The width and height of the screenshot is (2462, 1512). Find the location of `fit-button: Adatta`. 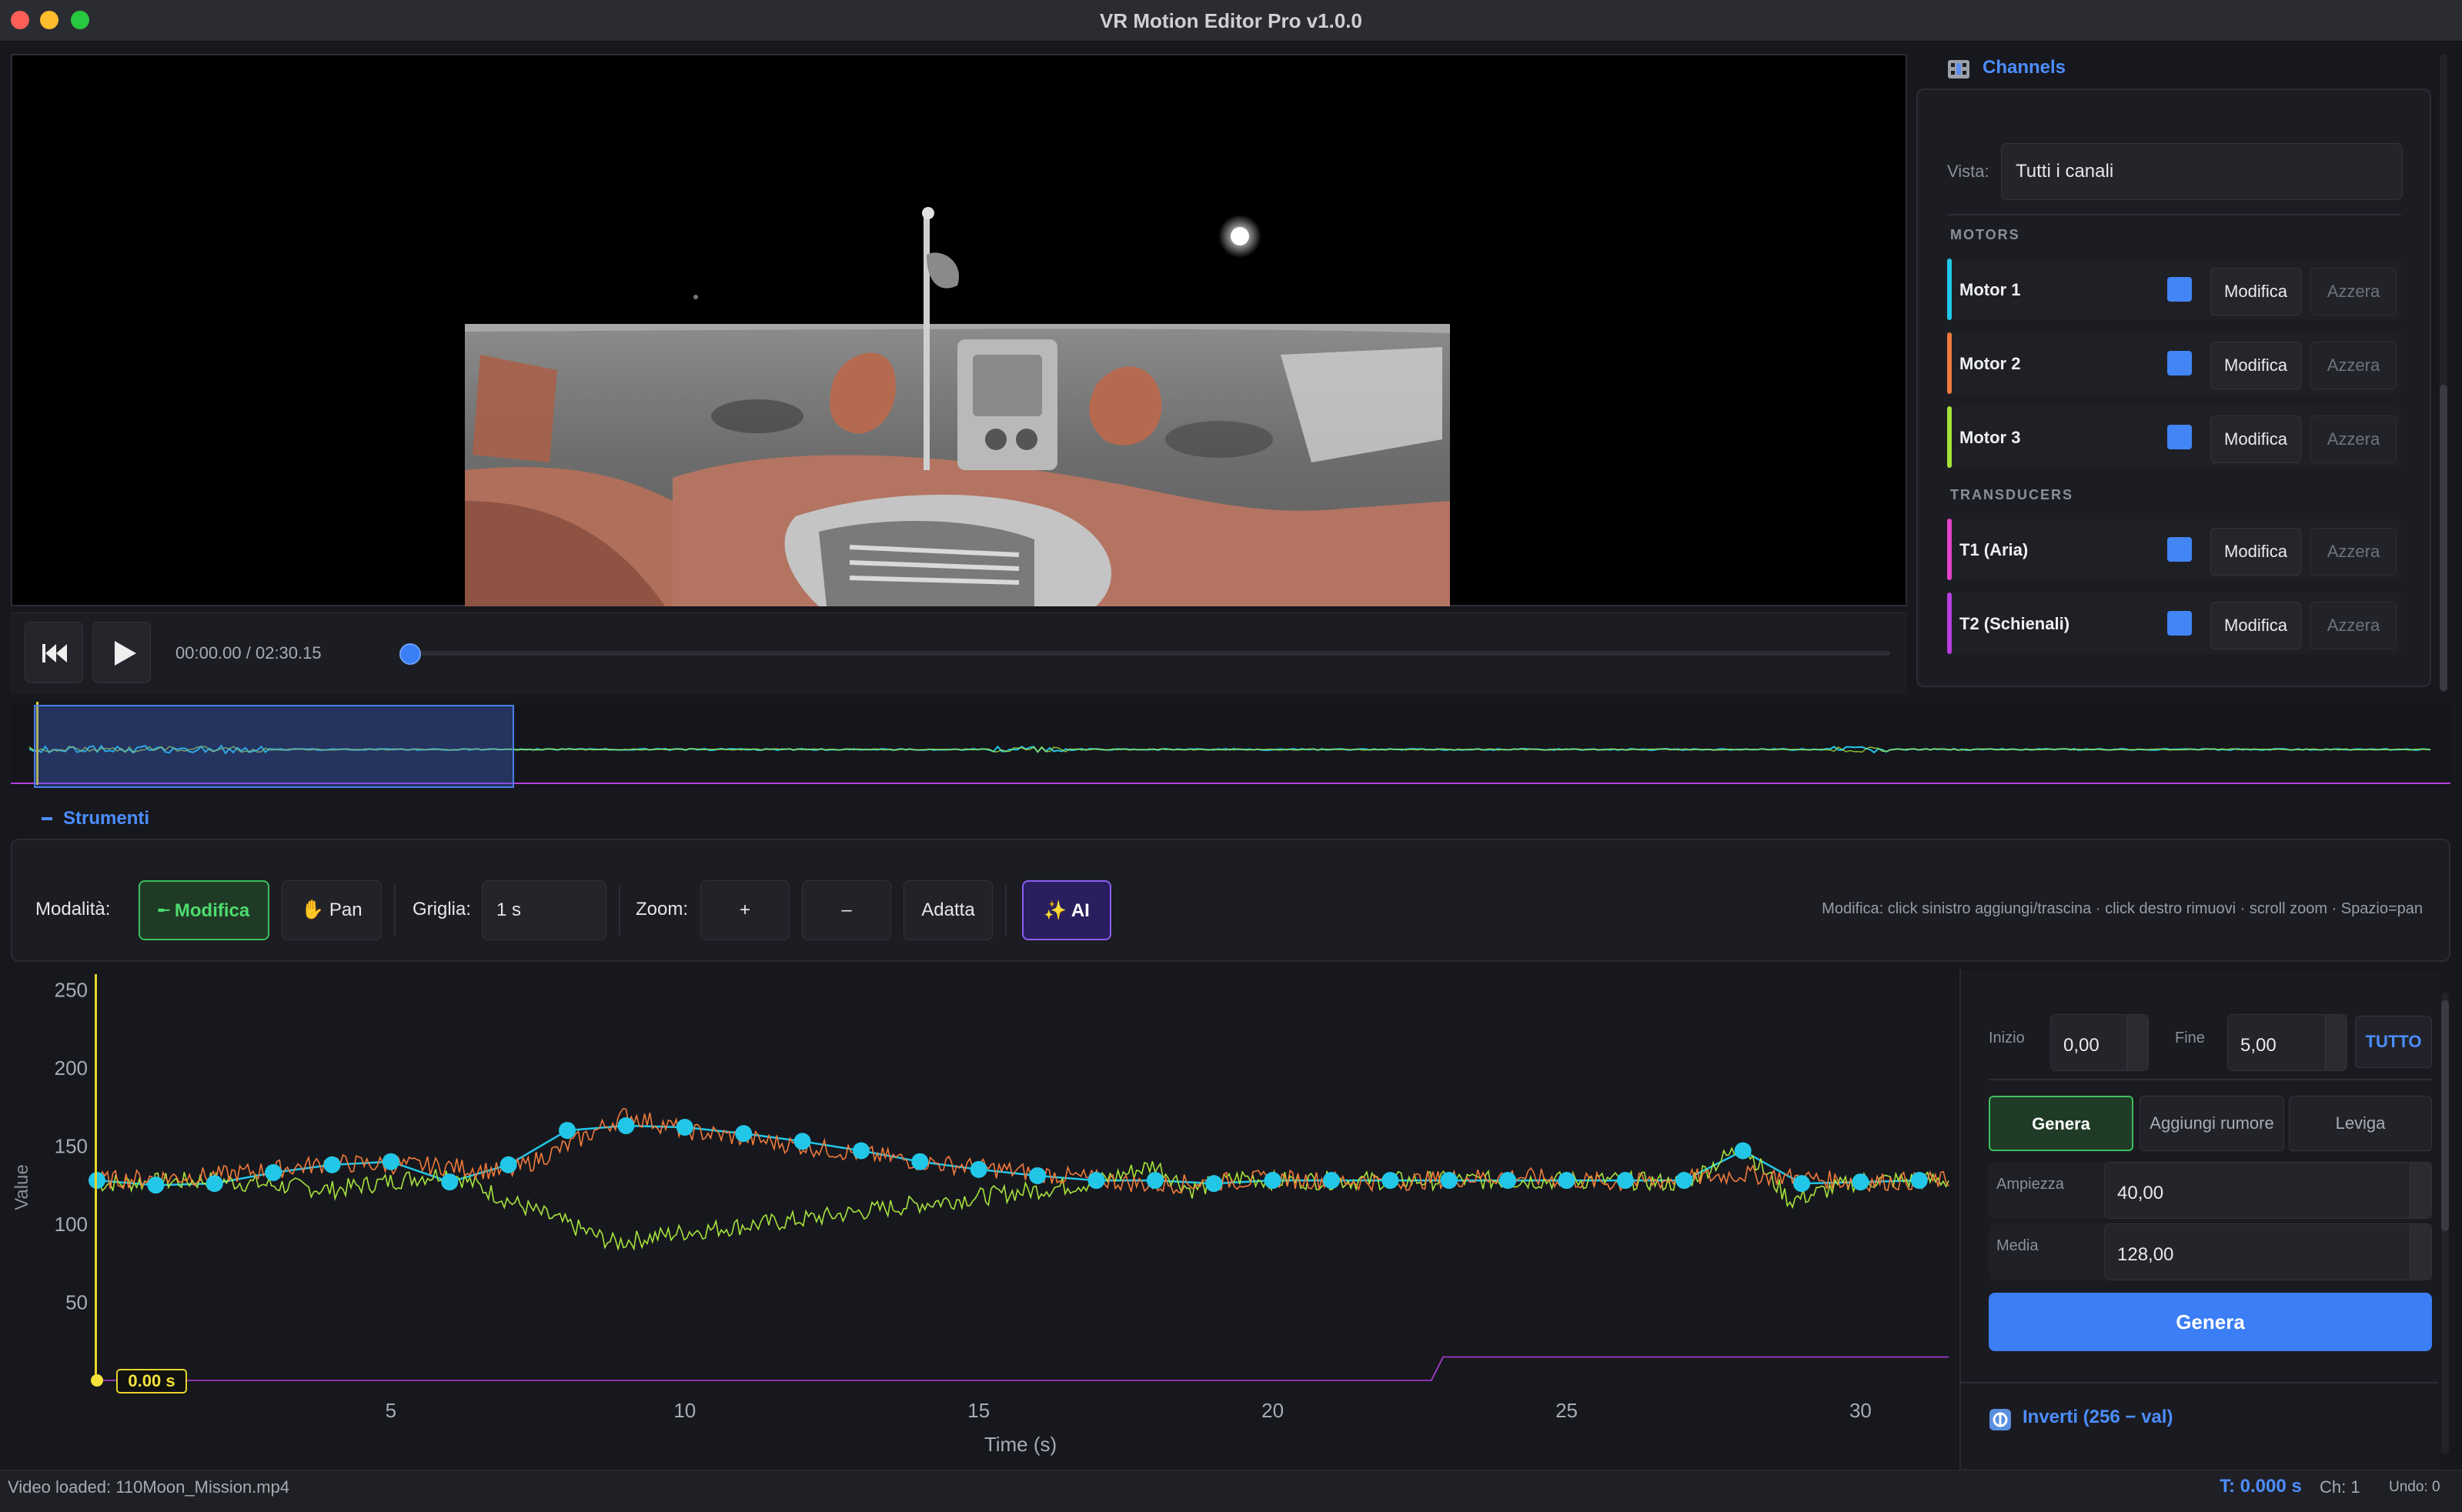

fit-button: Adatta is located at coordinates (949, 910).